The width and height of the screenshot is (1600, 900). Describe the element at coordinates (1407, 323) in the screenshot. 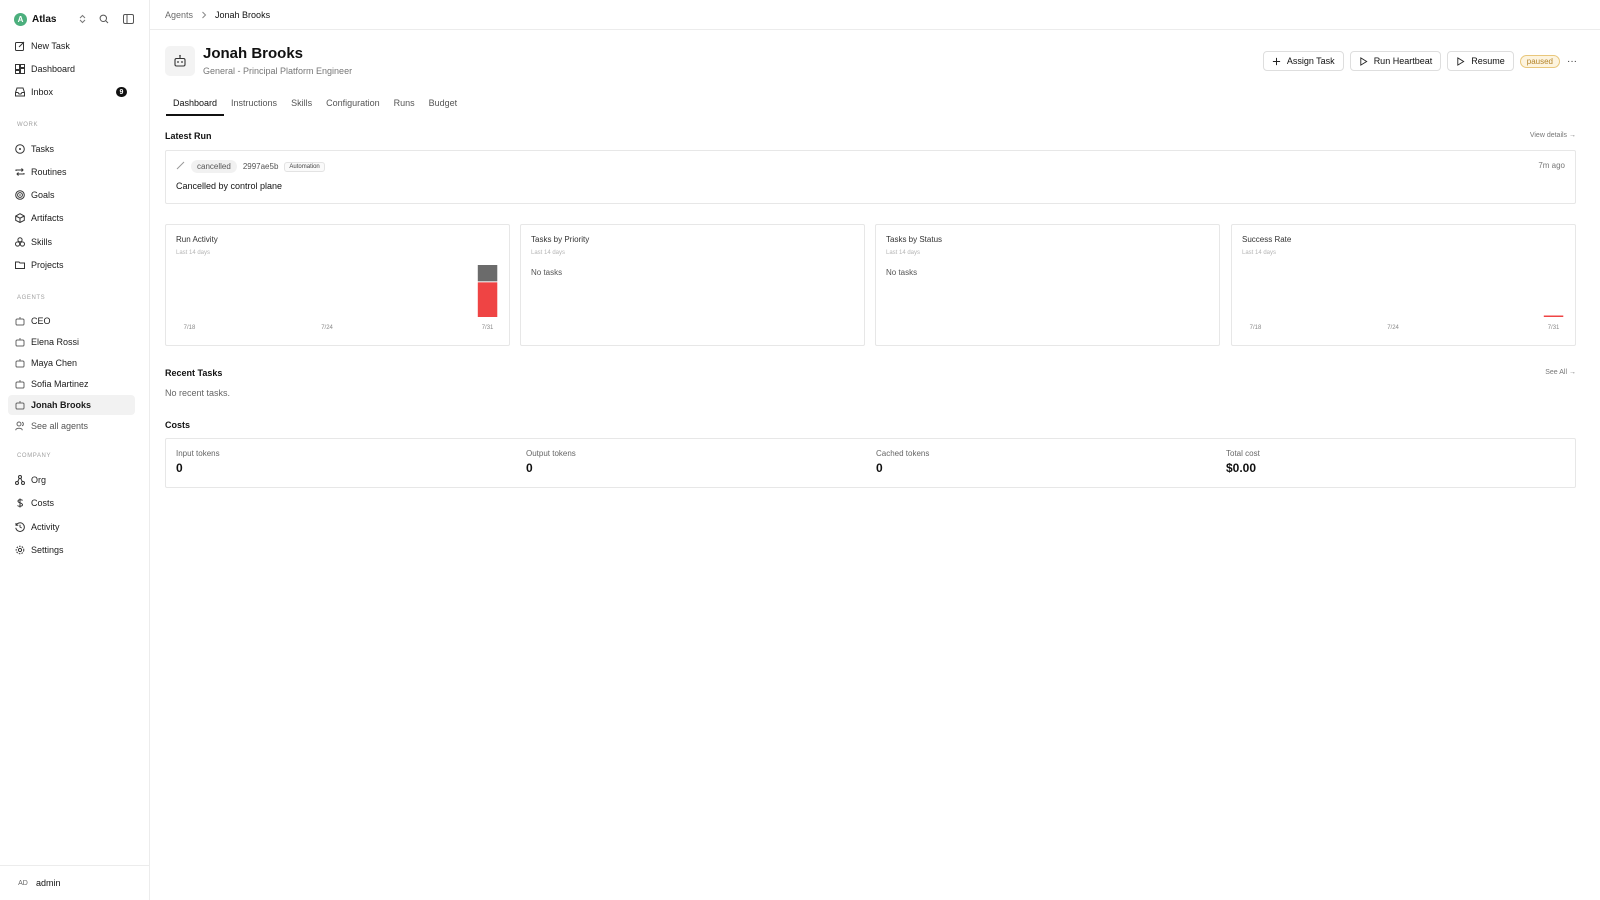

I see `success-rate-chart: 7/18 7/24 7/31` at that location.